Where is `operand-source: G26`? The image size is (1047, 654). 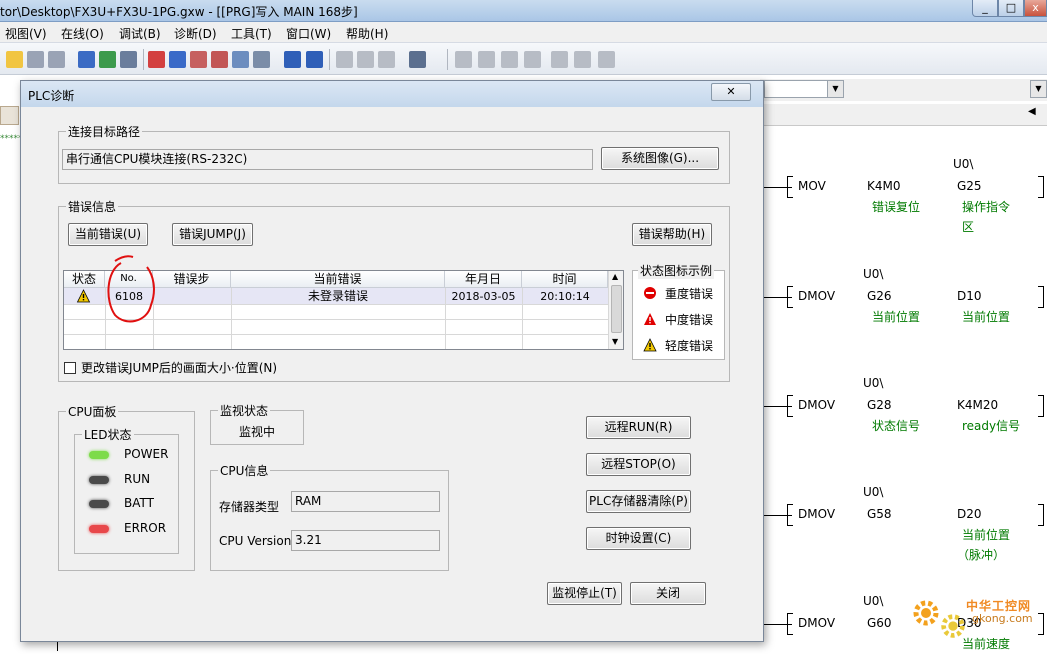
operand-source: G26 is located at coordinates (879, 296).